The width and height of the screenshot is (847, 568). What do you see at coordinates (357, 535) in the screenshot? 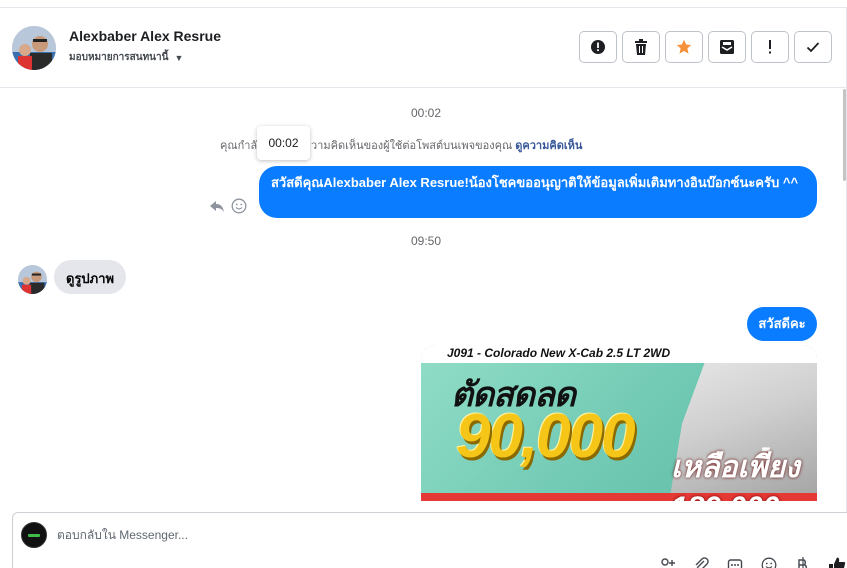
I see `reply-input` at bounding box center [357, 535].